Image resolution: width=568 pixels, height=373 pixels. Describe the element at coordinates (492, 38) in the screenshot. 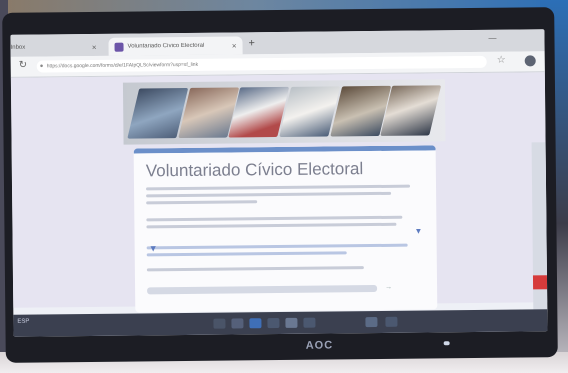

I see `minimize-button: —` at that location.